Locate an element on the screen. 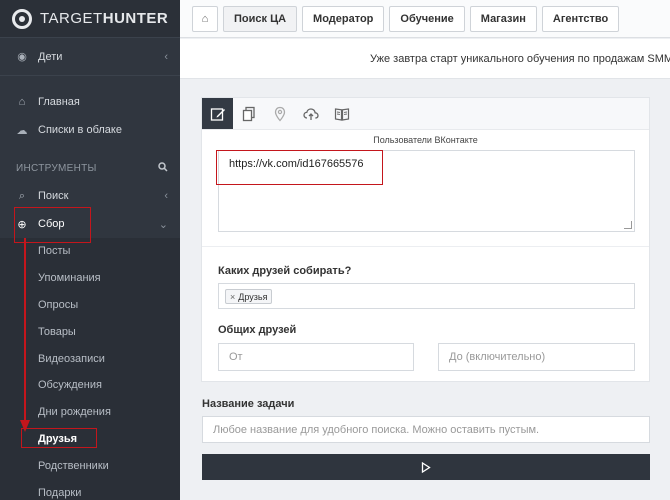 This screenshot has width=670, height=500. tab-geo is located at coordinates (279, 113).